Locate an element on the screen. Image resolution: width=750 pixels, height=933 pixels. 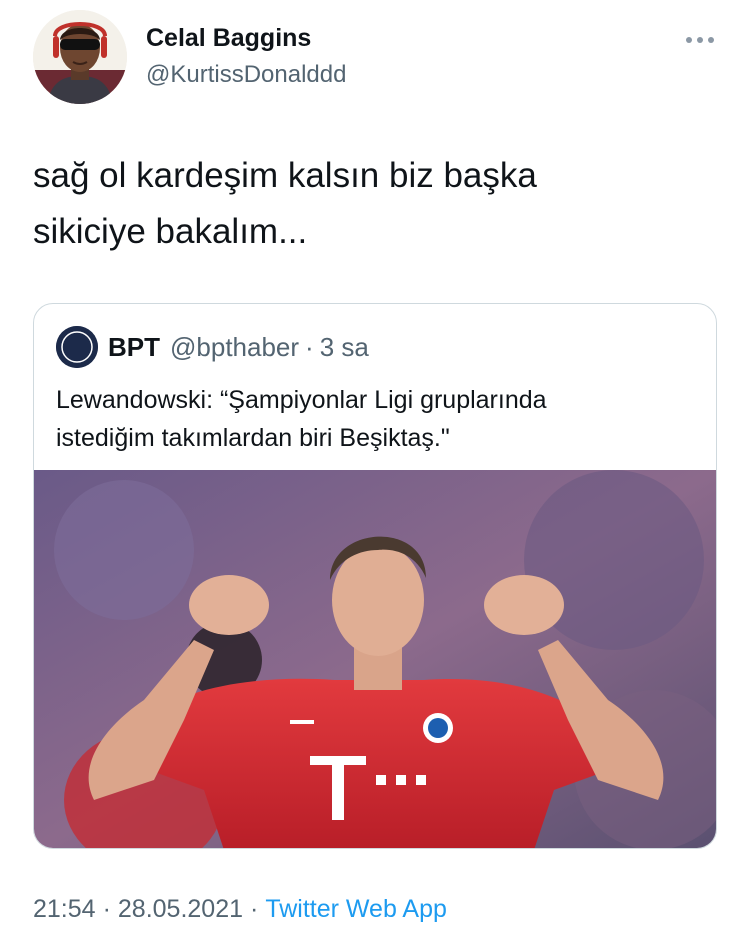
author-name: Celal Baggins is located at coordinates (228, 38).